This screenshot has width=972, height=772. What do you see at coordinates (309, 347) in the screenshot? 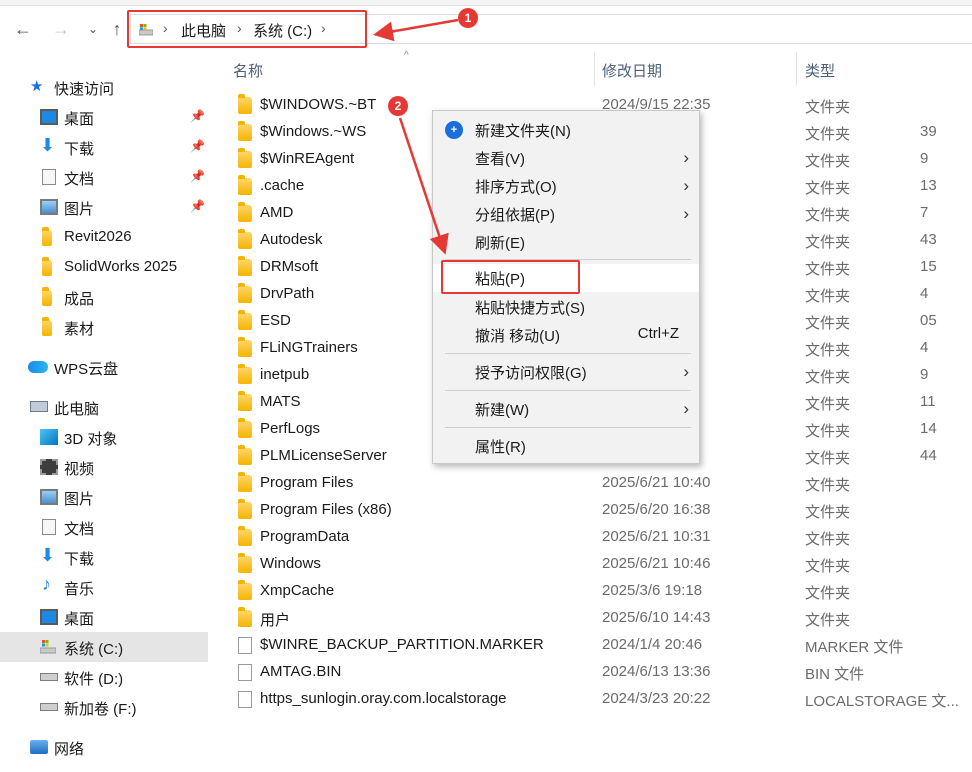
I see `file-name: FLiNGTrainers` at bounding box center [309, 347].